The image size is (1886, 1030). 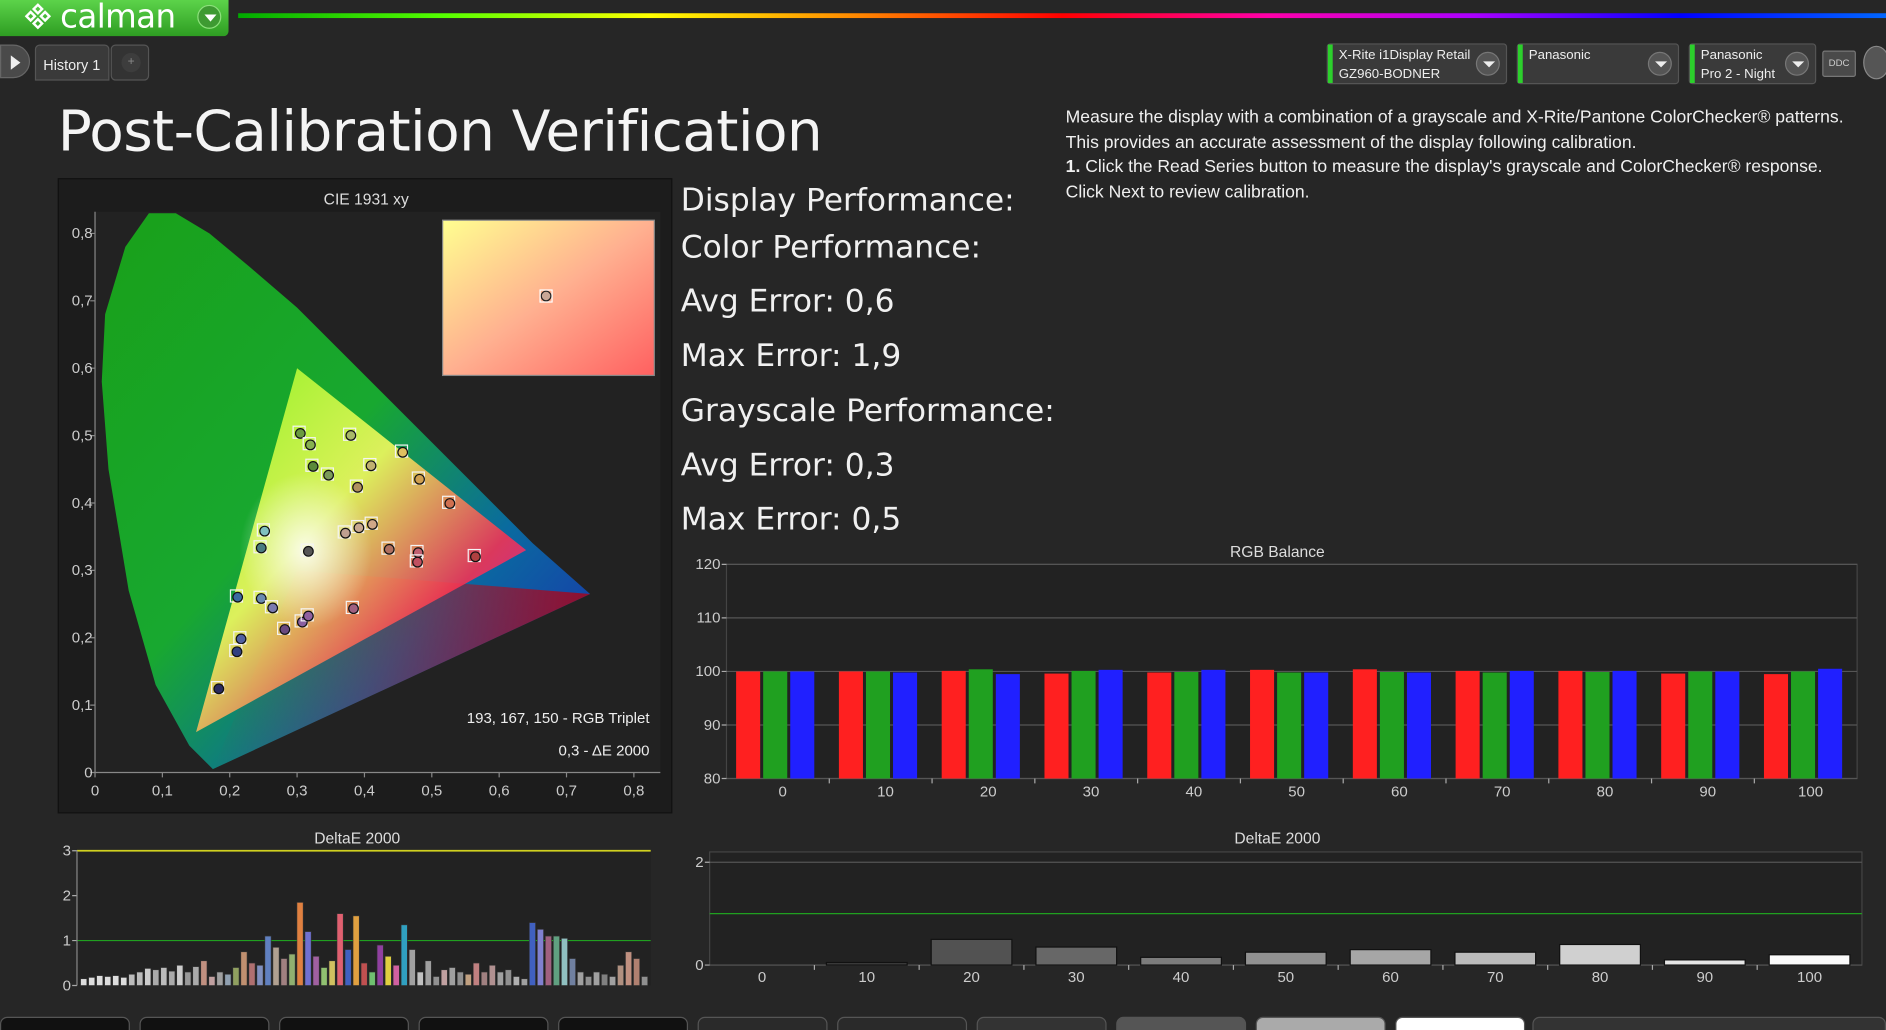 What do you see at coordinates (1874, 62) in the screenshot?
I see `gear-icon` at bounding box center [1874, 62].